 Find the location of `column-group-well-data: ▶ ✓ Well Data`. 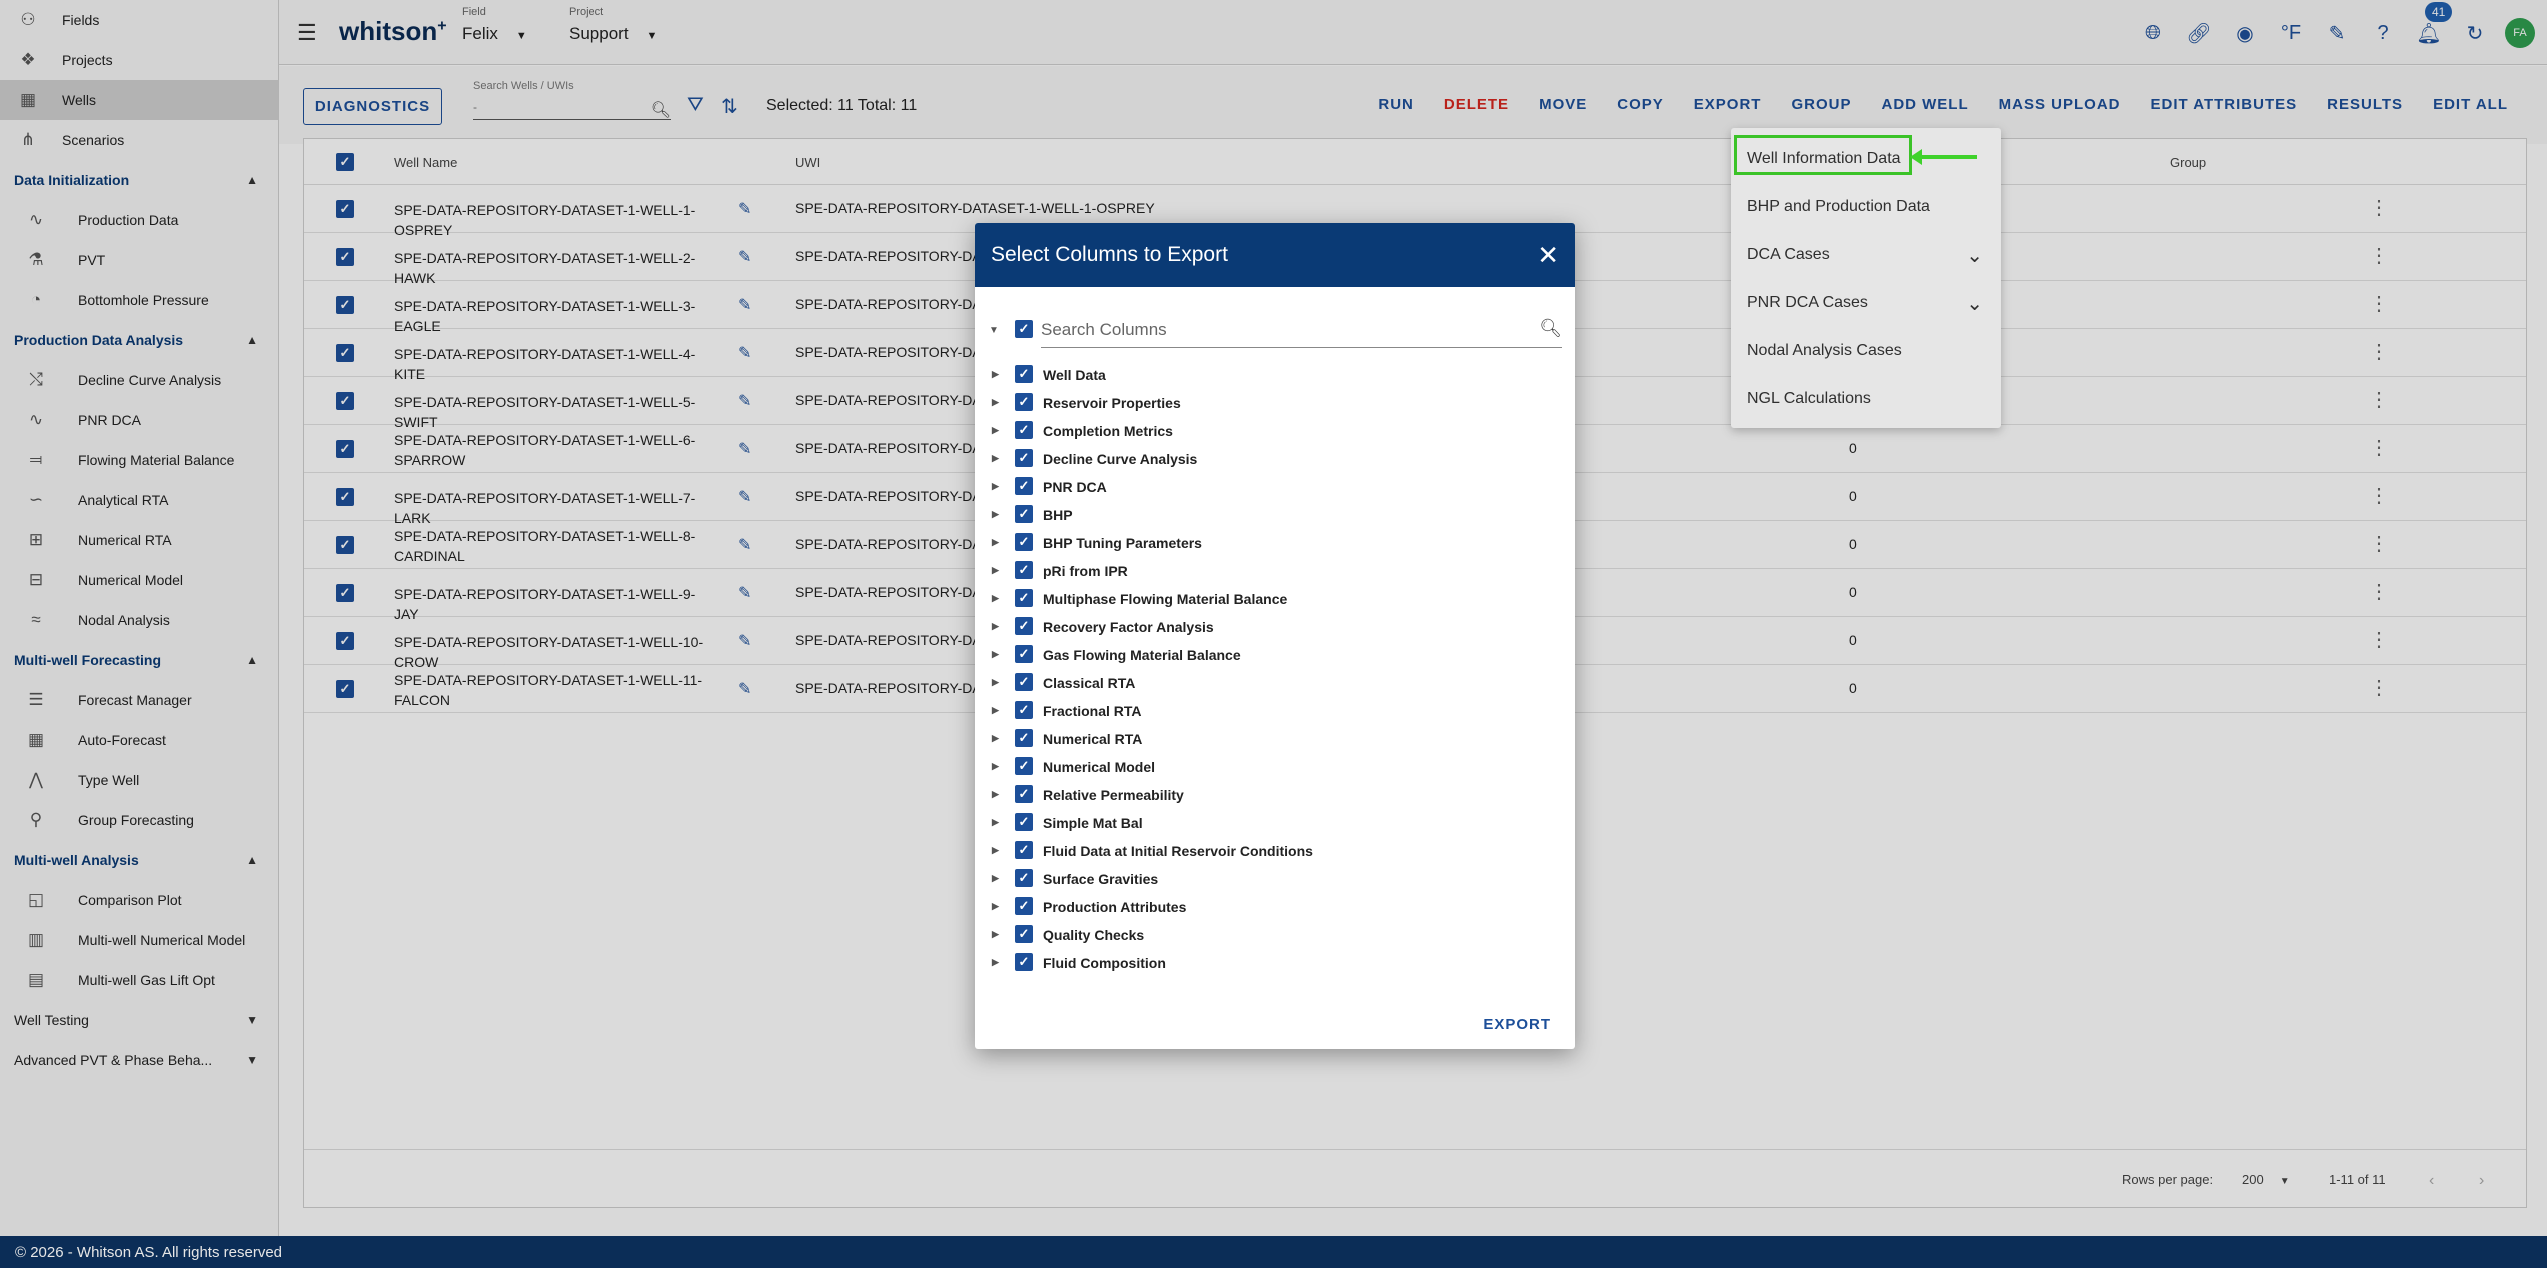

column-group-well-data: ▶ ✓ Well Data is located at coordinates (1269, 375).